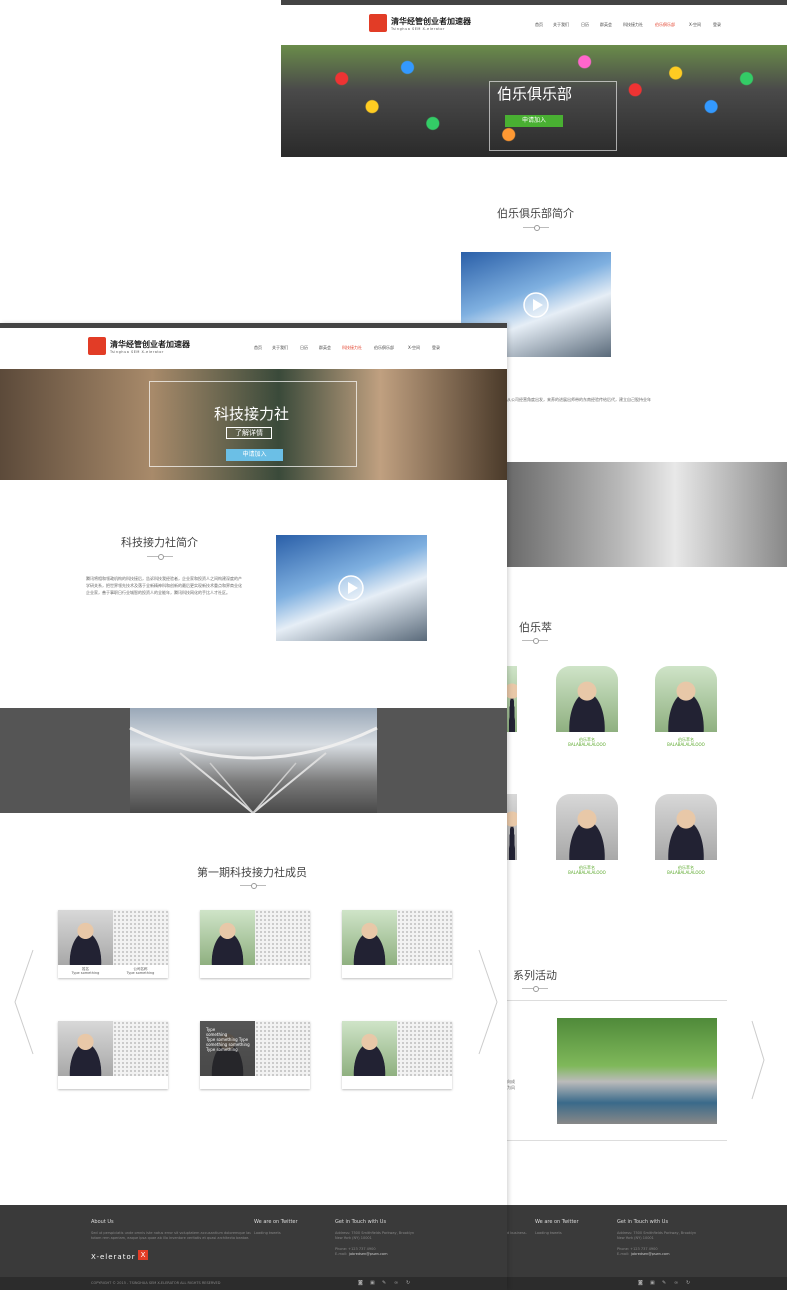 The image size is (787, 1290). Describe the element at coordinates (24, 1002) in the screenshot. I see `chevron-left-icon` at that location.